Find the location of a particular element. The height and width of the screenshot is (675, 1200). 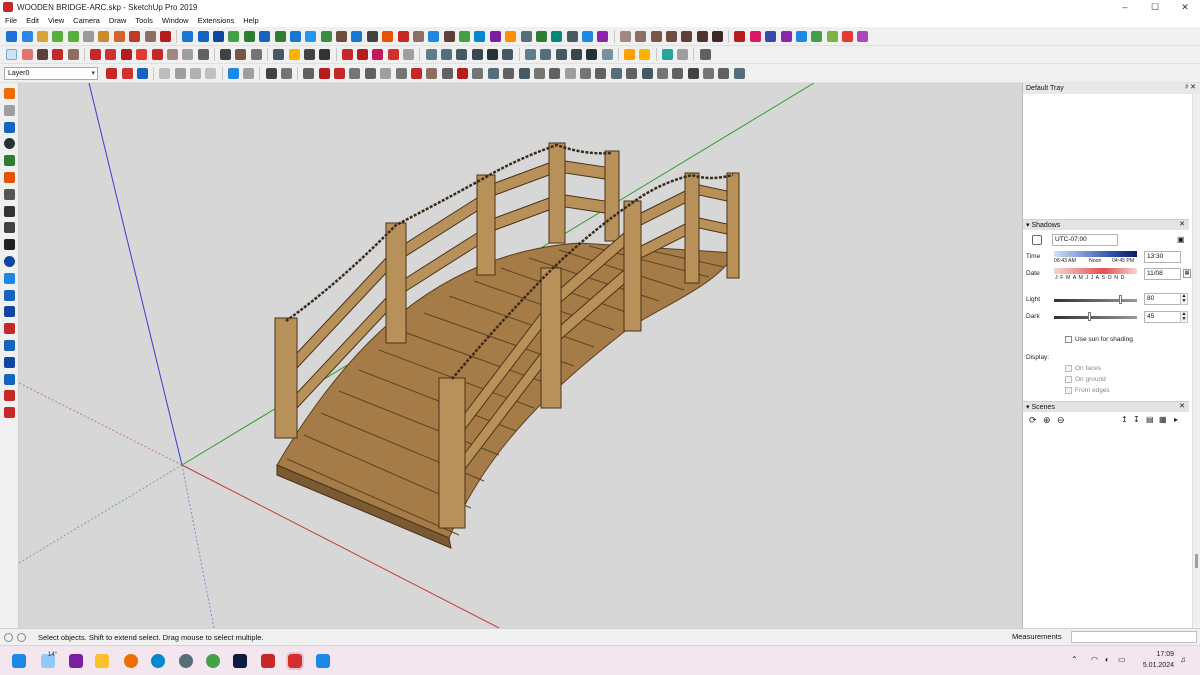

time-slider is located at coordinates (1095, 254).